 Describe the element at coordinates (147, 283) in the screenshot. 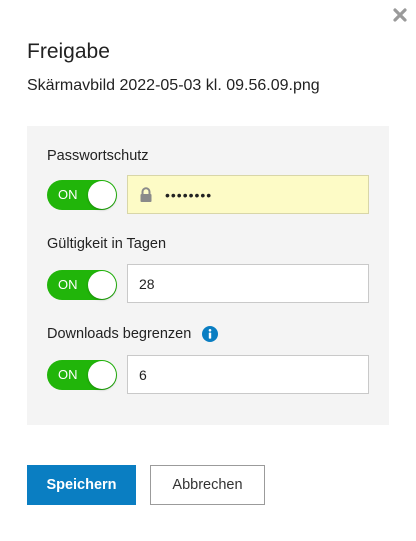

I see `validity-days-value: 28` at that location.